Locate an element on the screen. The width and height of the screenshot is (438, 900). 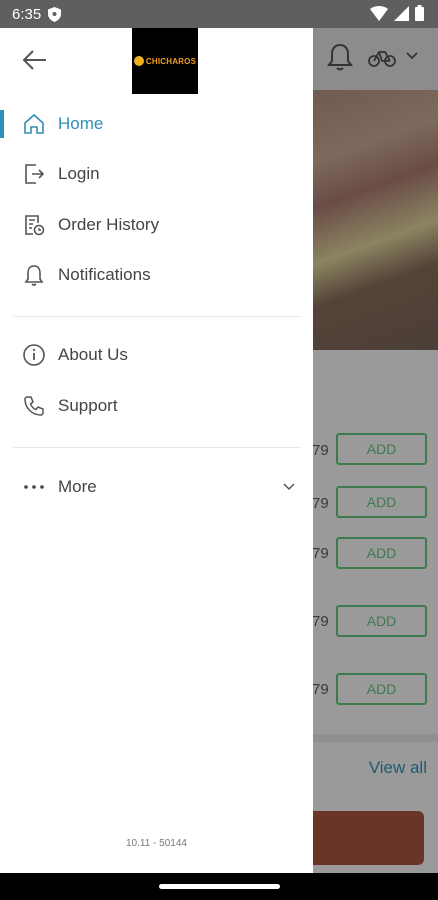
menu-label-order-history: Order History is located at coordinates (109, 224).